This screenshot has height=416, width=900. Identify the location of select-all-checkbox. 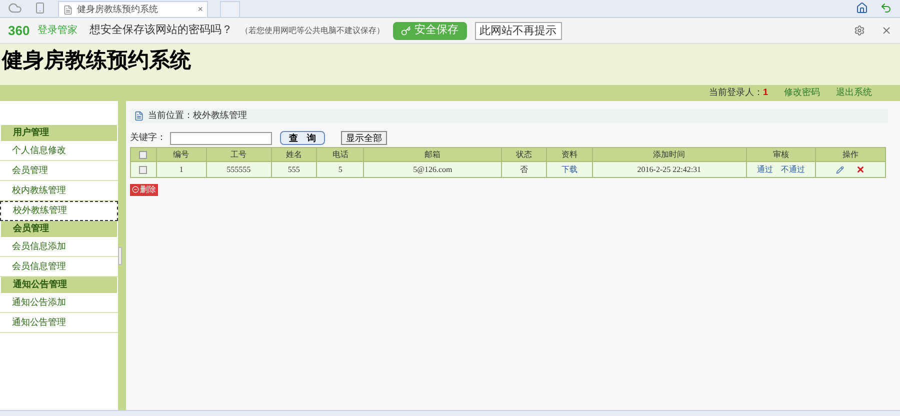
(143, 154).